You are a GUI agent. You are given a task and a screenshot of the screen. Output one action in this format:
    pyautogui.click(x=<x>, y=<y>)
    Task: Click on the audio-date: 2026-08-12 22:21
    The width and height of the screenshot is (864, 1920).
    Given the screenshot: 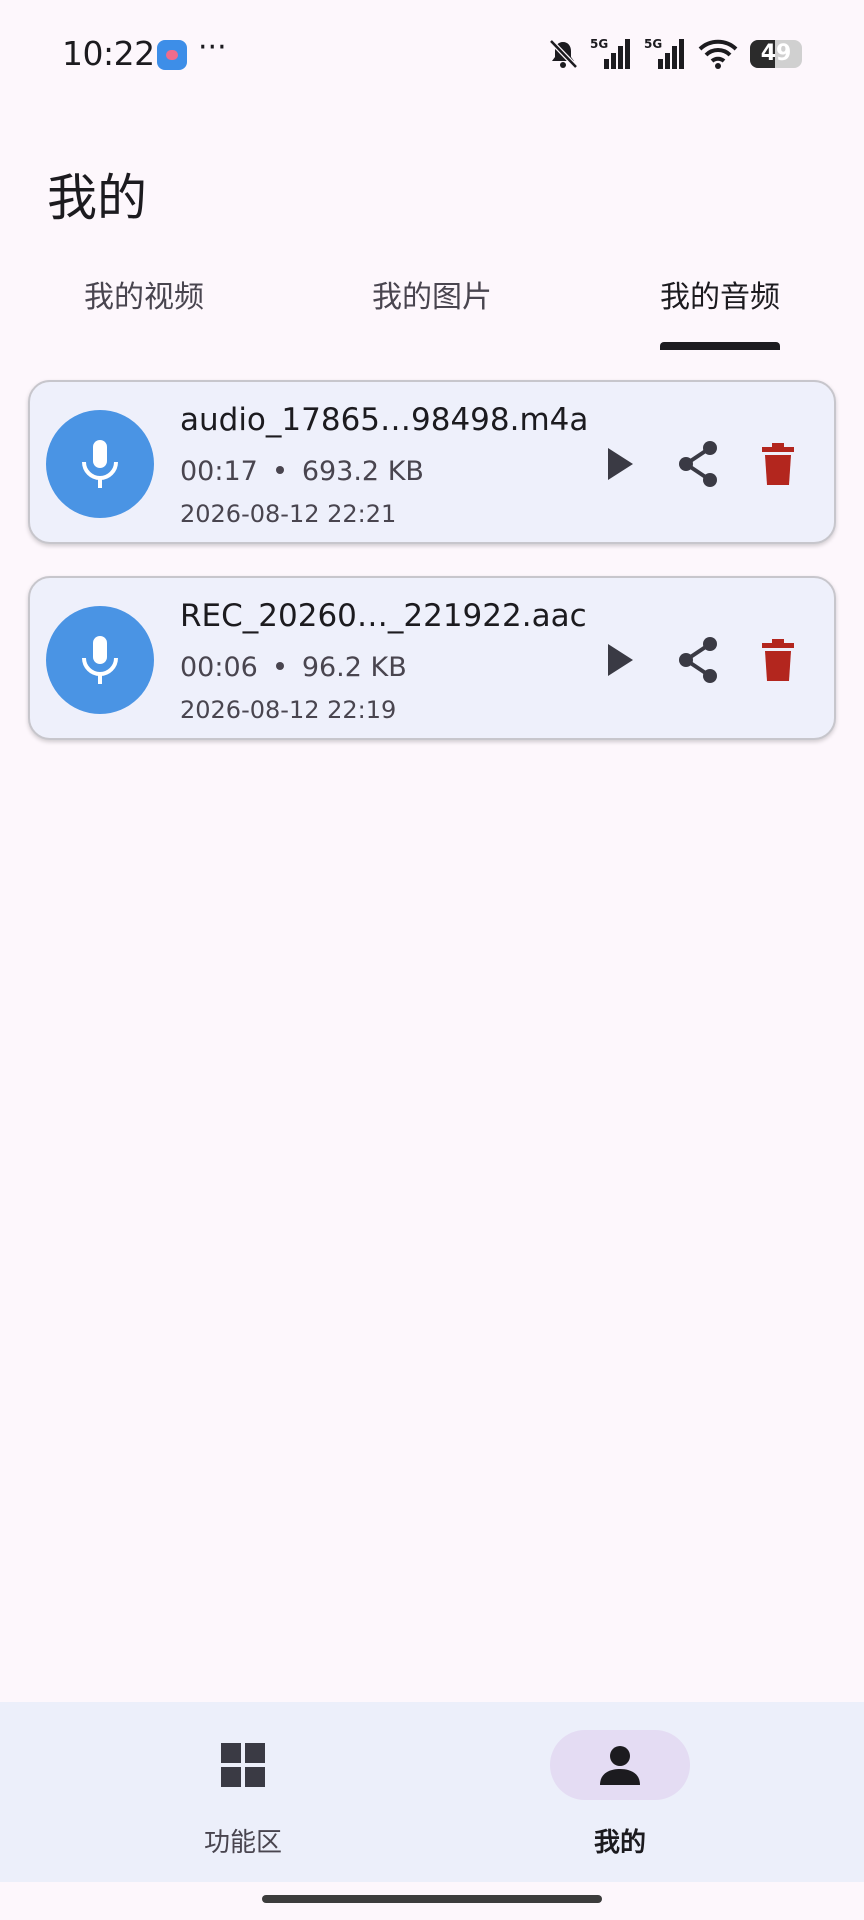 What is the action you would take?
    pyautogui.click(x=288, y=514)
    